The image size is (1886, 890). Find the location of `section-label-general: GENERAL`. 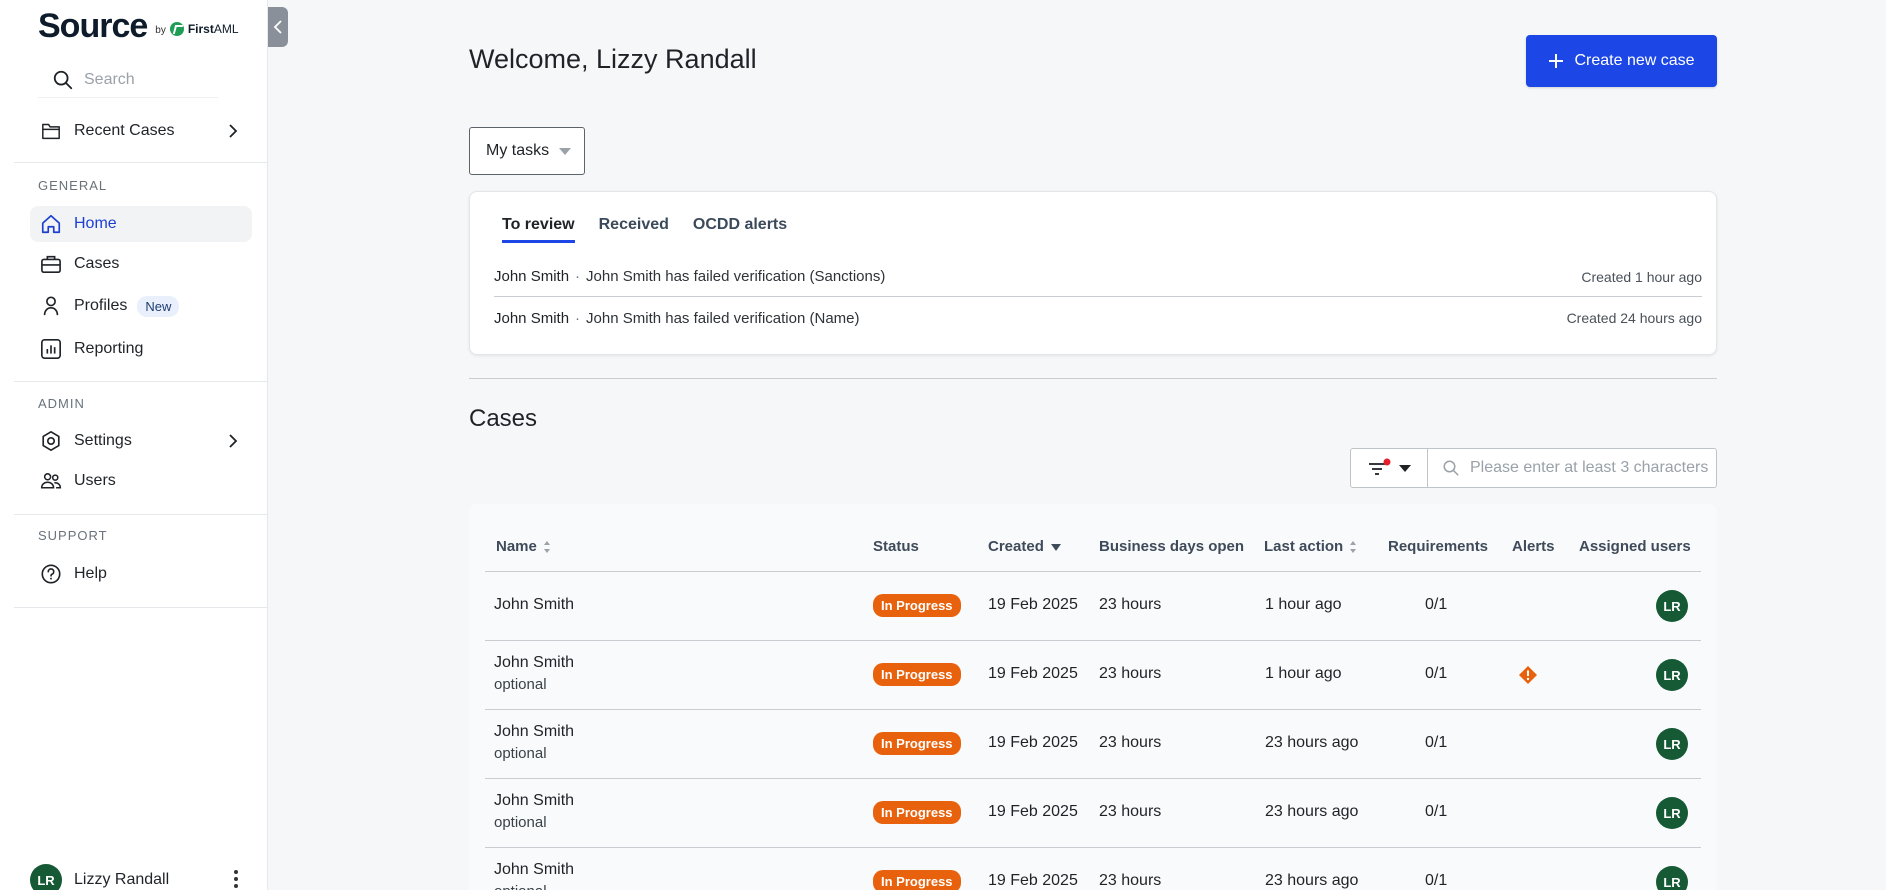

section-label-general: GENERAL is located at coordinates (73, 185).